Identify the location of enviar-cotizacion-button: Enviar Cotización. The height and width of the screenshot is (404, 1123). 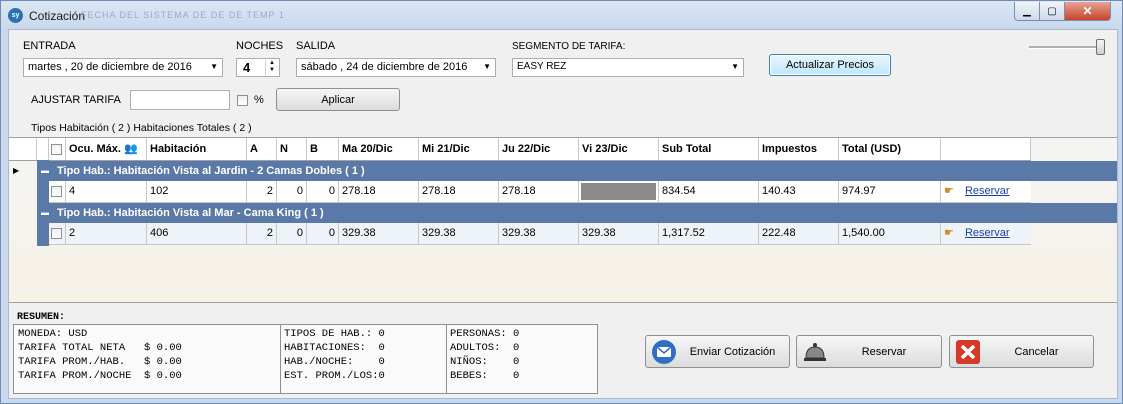
(717, 351).